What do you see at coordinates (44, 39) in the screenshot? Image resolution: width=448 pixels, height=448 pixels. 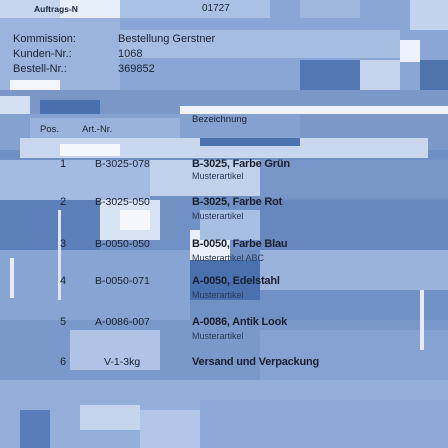 I see `commission-label: Kommission:` at bounding box center [44, 39].